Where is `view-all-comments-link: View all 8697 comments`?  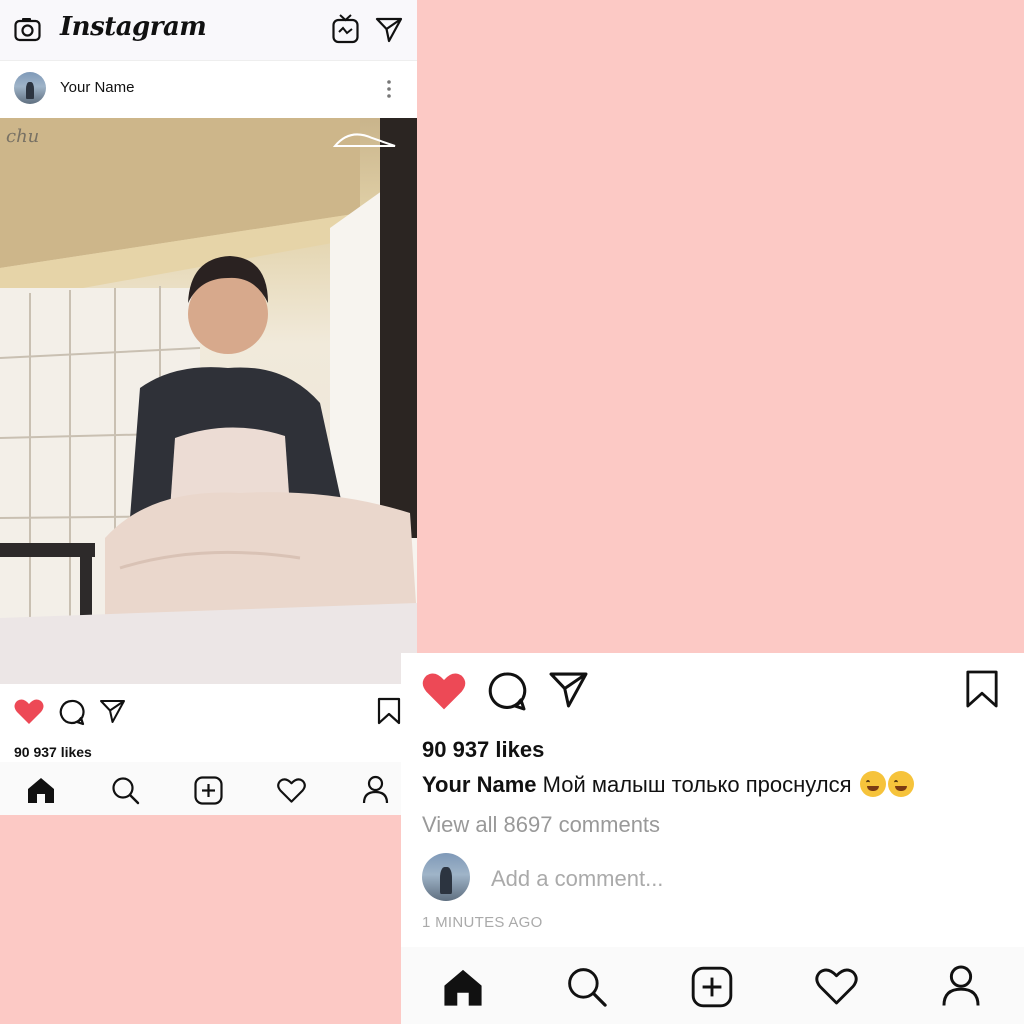
view-all-comments-link: View all 8697 comments is located at coordinates (541, 825).